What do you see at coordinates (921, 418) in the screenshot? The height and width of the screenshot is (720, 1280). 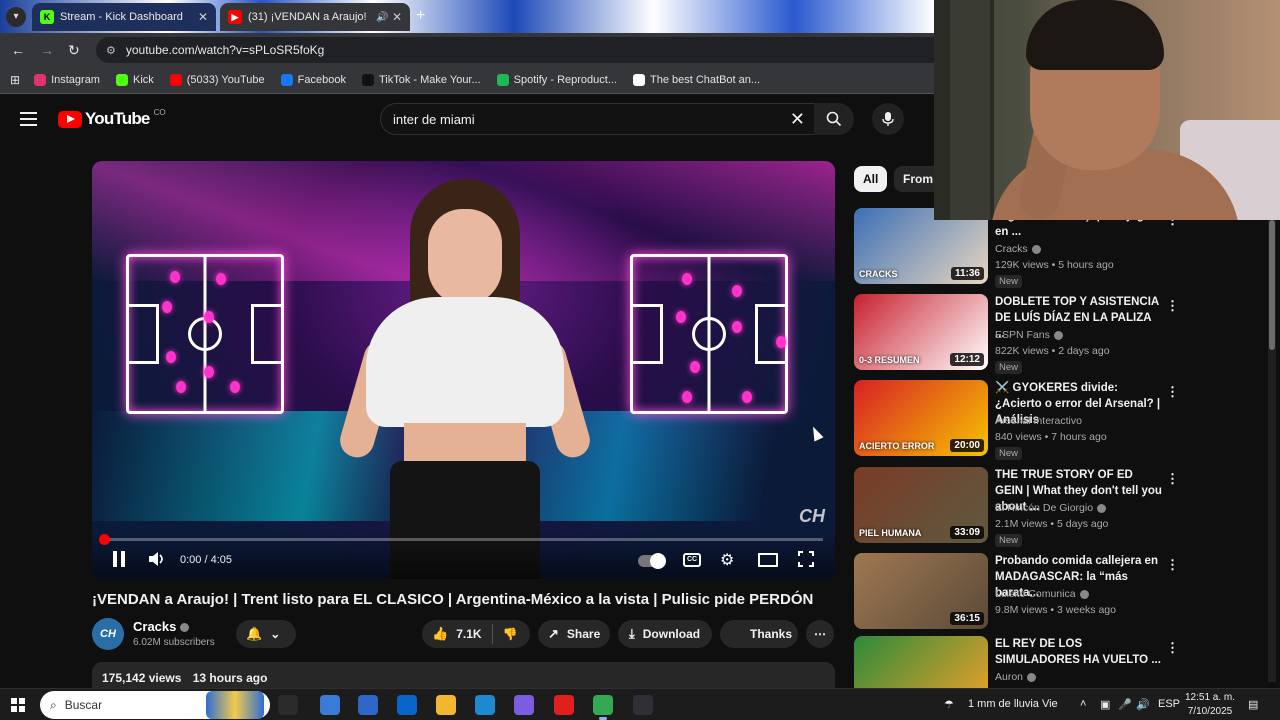 I see `video-thumbnail: ACIERTO ERROR 20:00` at bounding box center [921, 418].